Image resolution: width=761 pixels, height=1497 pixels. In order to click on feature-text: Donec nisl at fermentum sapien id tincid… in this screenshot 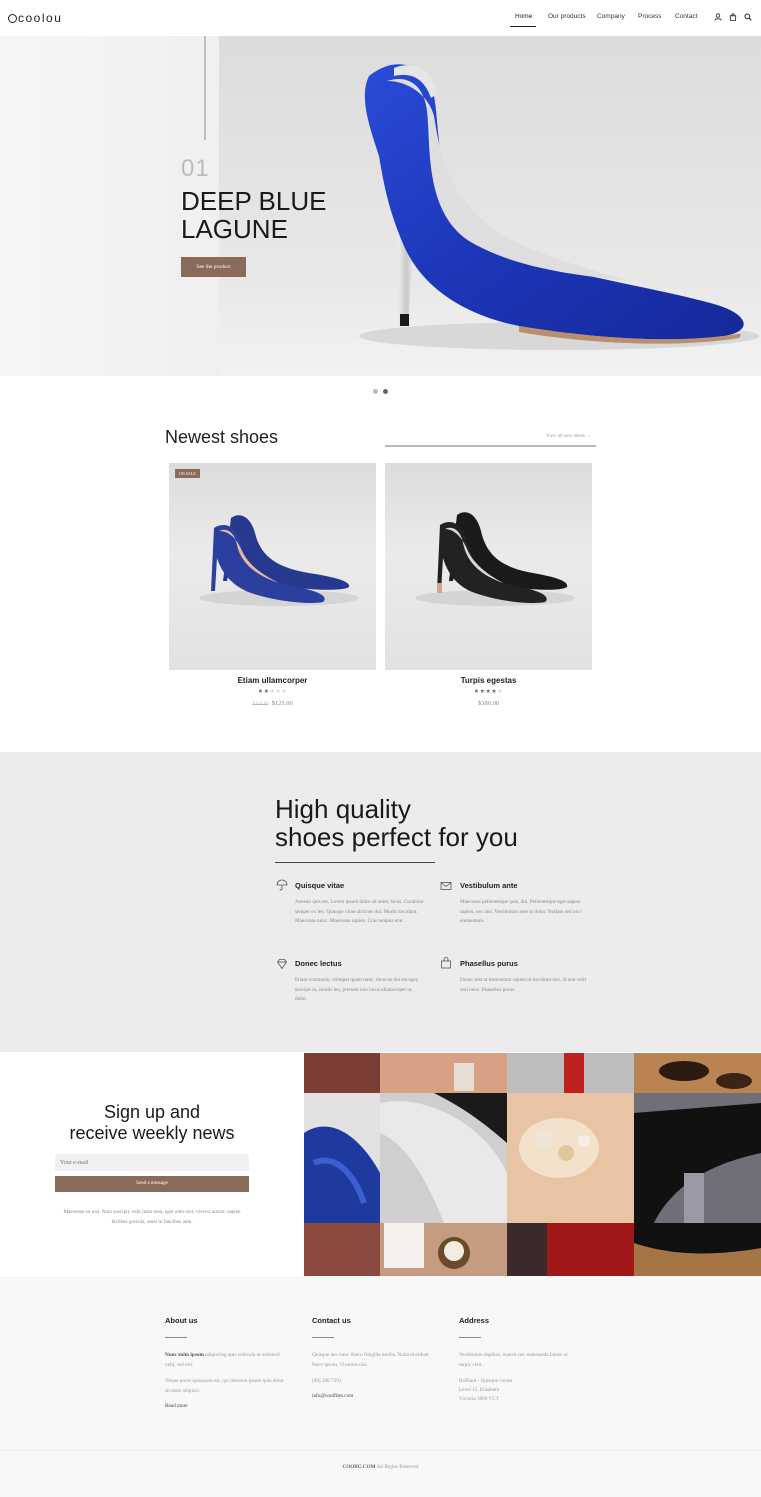, I will do `click(523, 985)`.